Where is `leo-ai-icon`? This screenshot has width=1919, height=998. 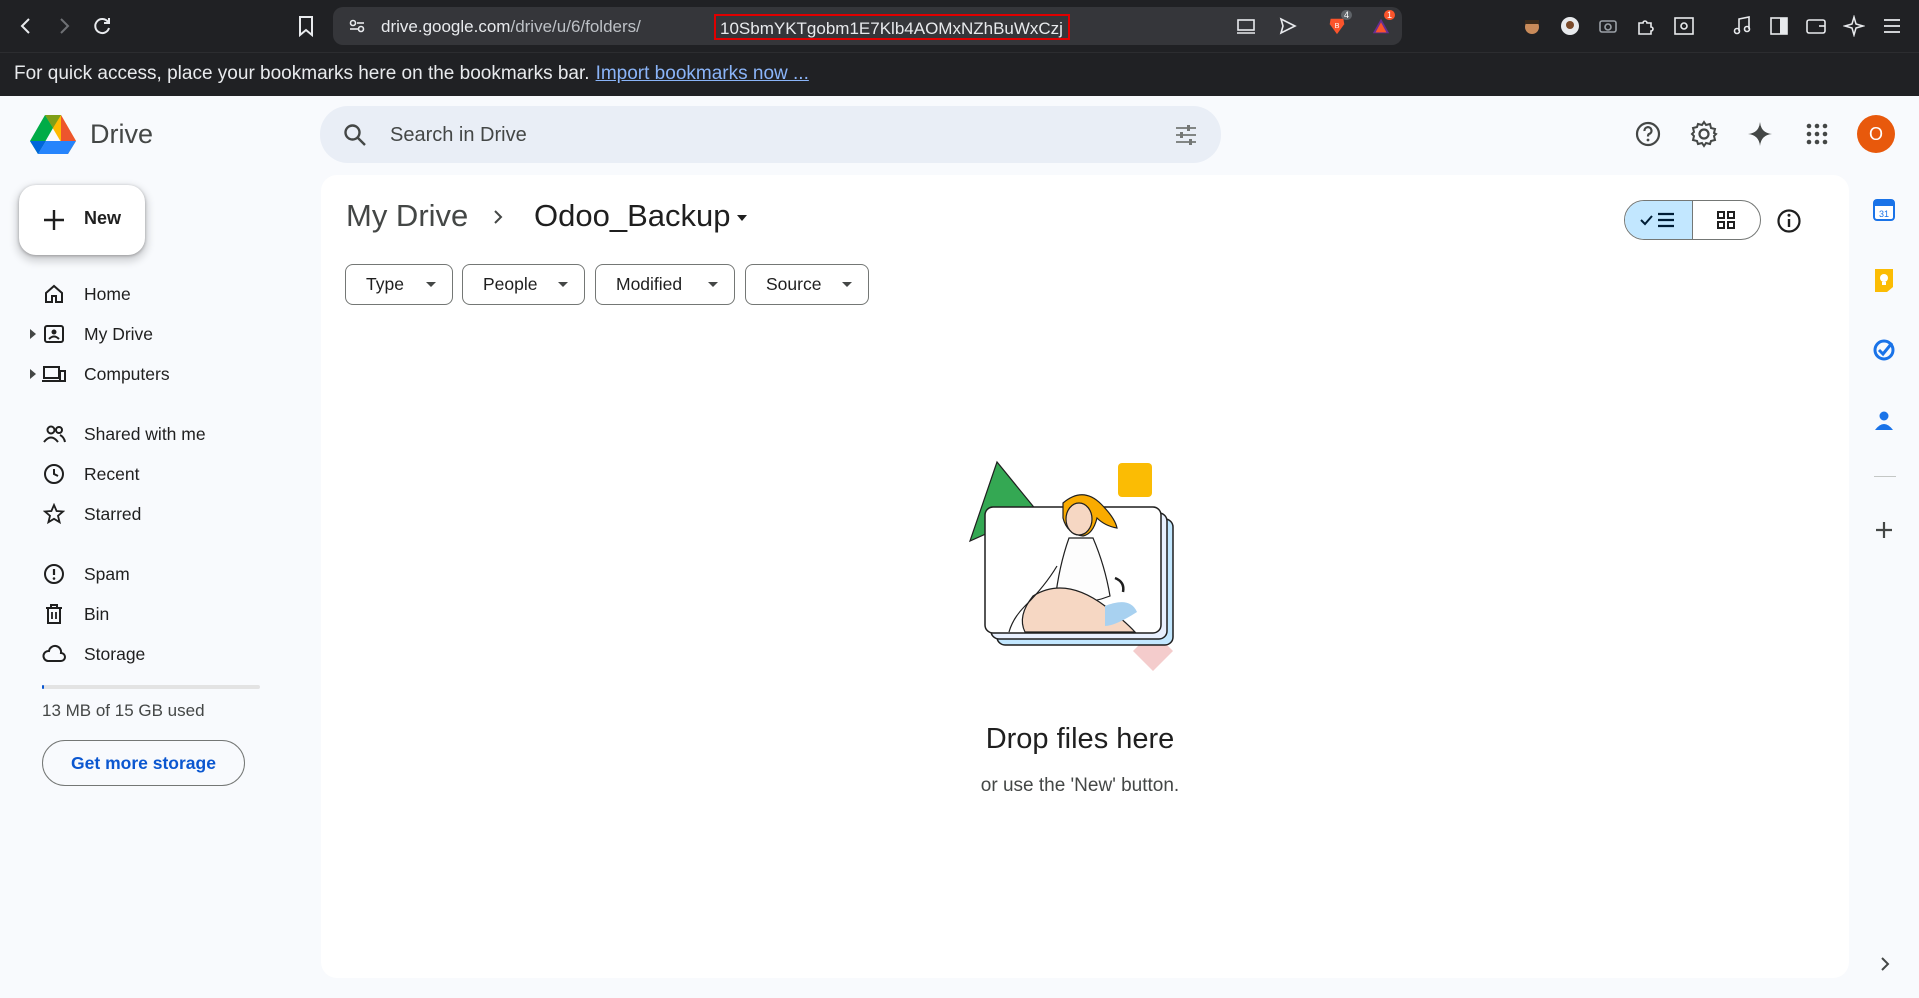
leo-ai-icon is located at coordinates (1854, 26).